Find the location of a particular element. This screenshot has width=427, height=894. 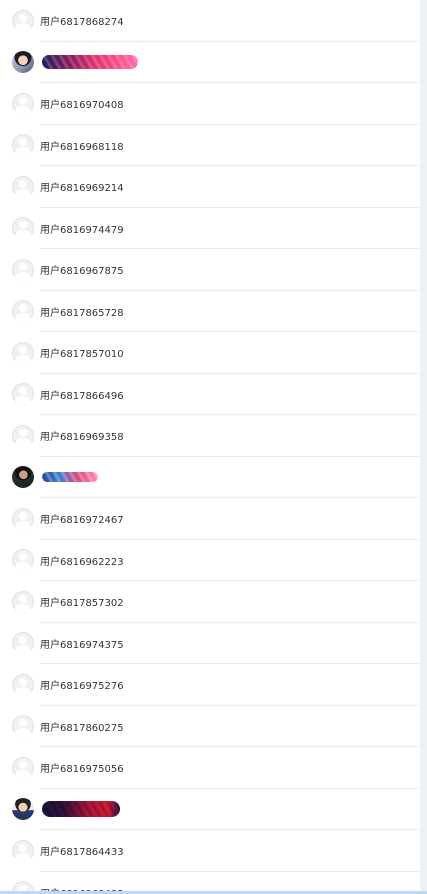

user-list-item: 用户6816970408 is located at coordinates (210, 104).